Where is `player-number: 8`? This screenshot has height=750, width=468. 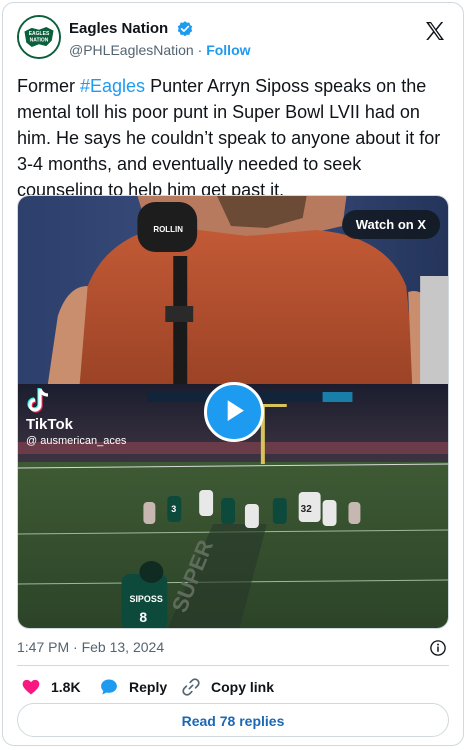
player-number: 8 is located at coordinates (143, 617).